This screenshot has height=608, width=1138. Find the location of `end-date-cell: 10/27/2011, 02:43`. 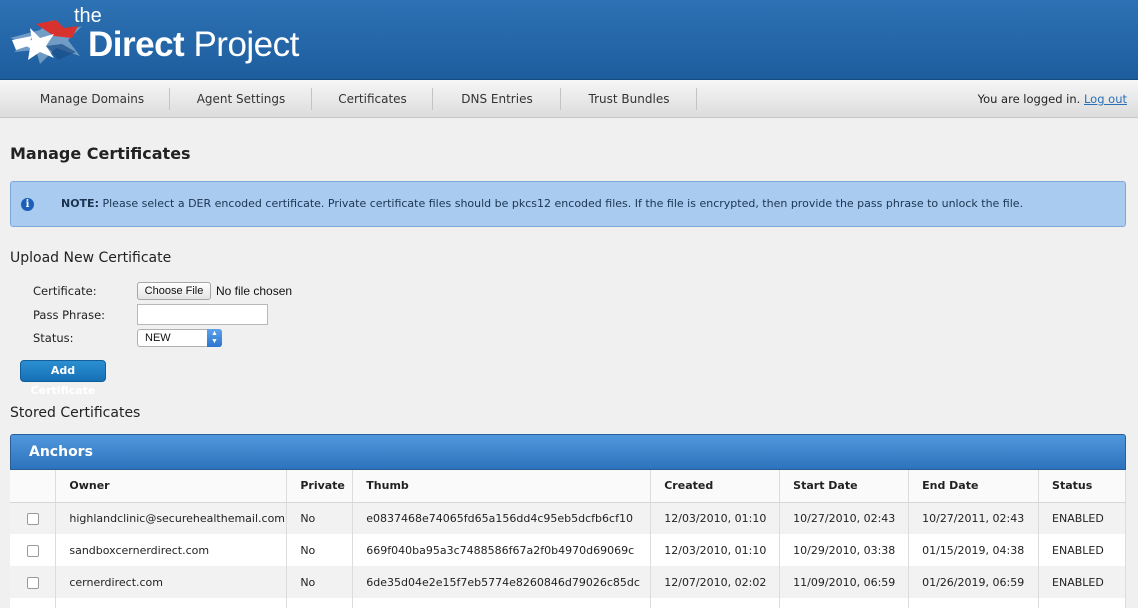

end-date-cell: 10/27/2011, 02:43 is located at coordinates (974, 518).